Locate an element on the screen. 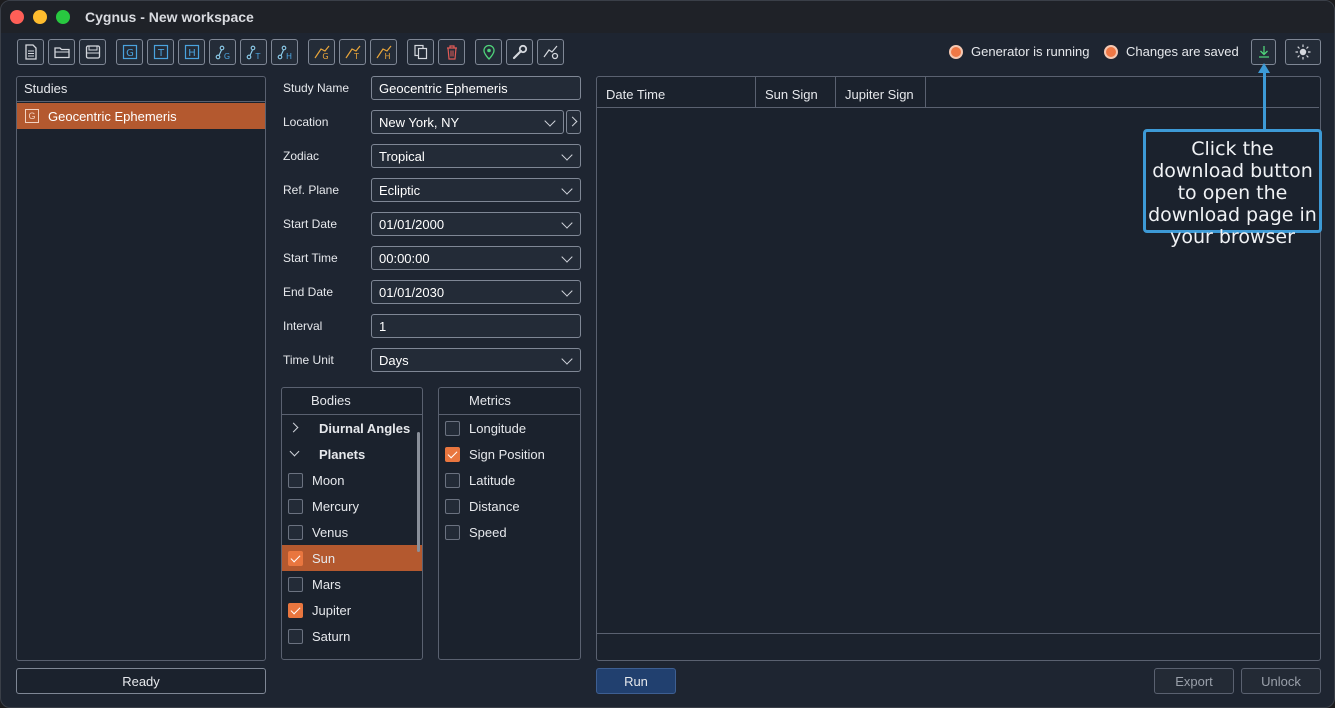  minimize-window-button is located at coordinates (40, 17).